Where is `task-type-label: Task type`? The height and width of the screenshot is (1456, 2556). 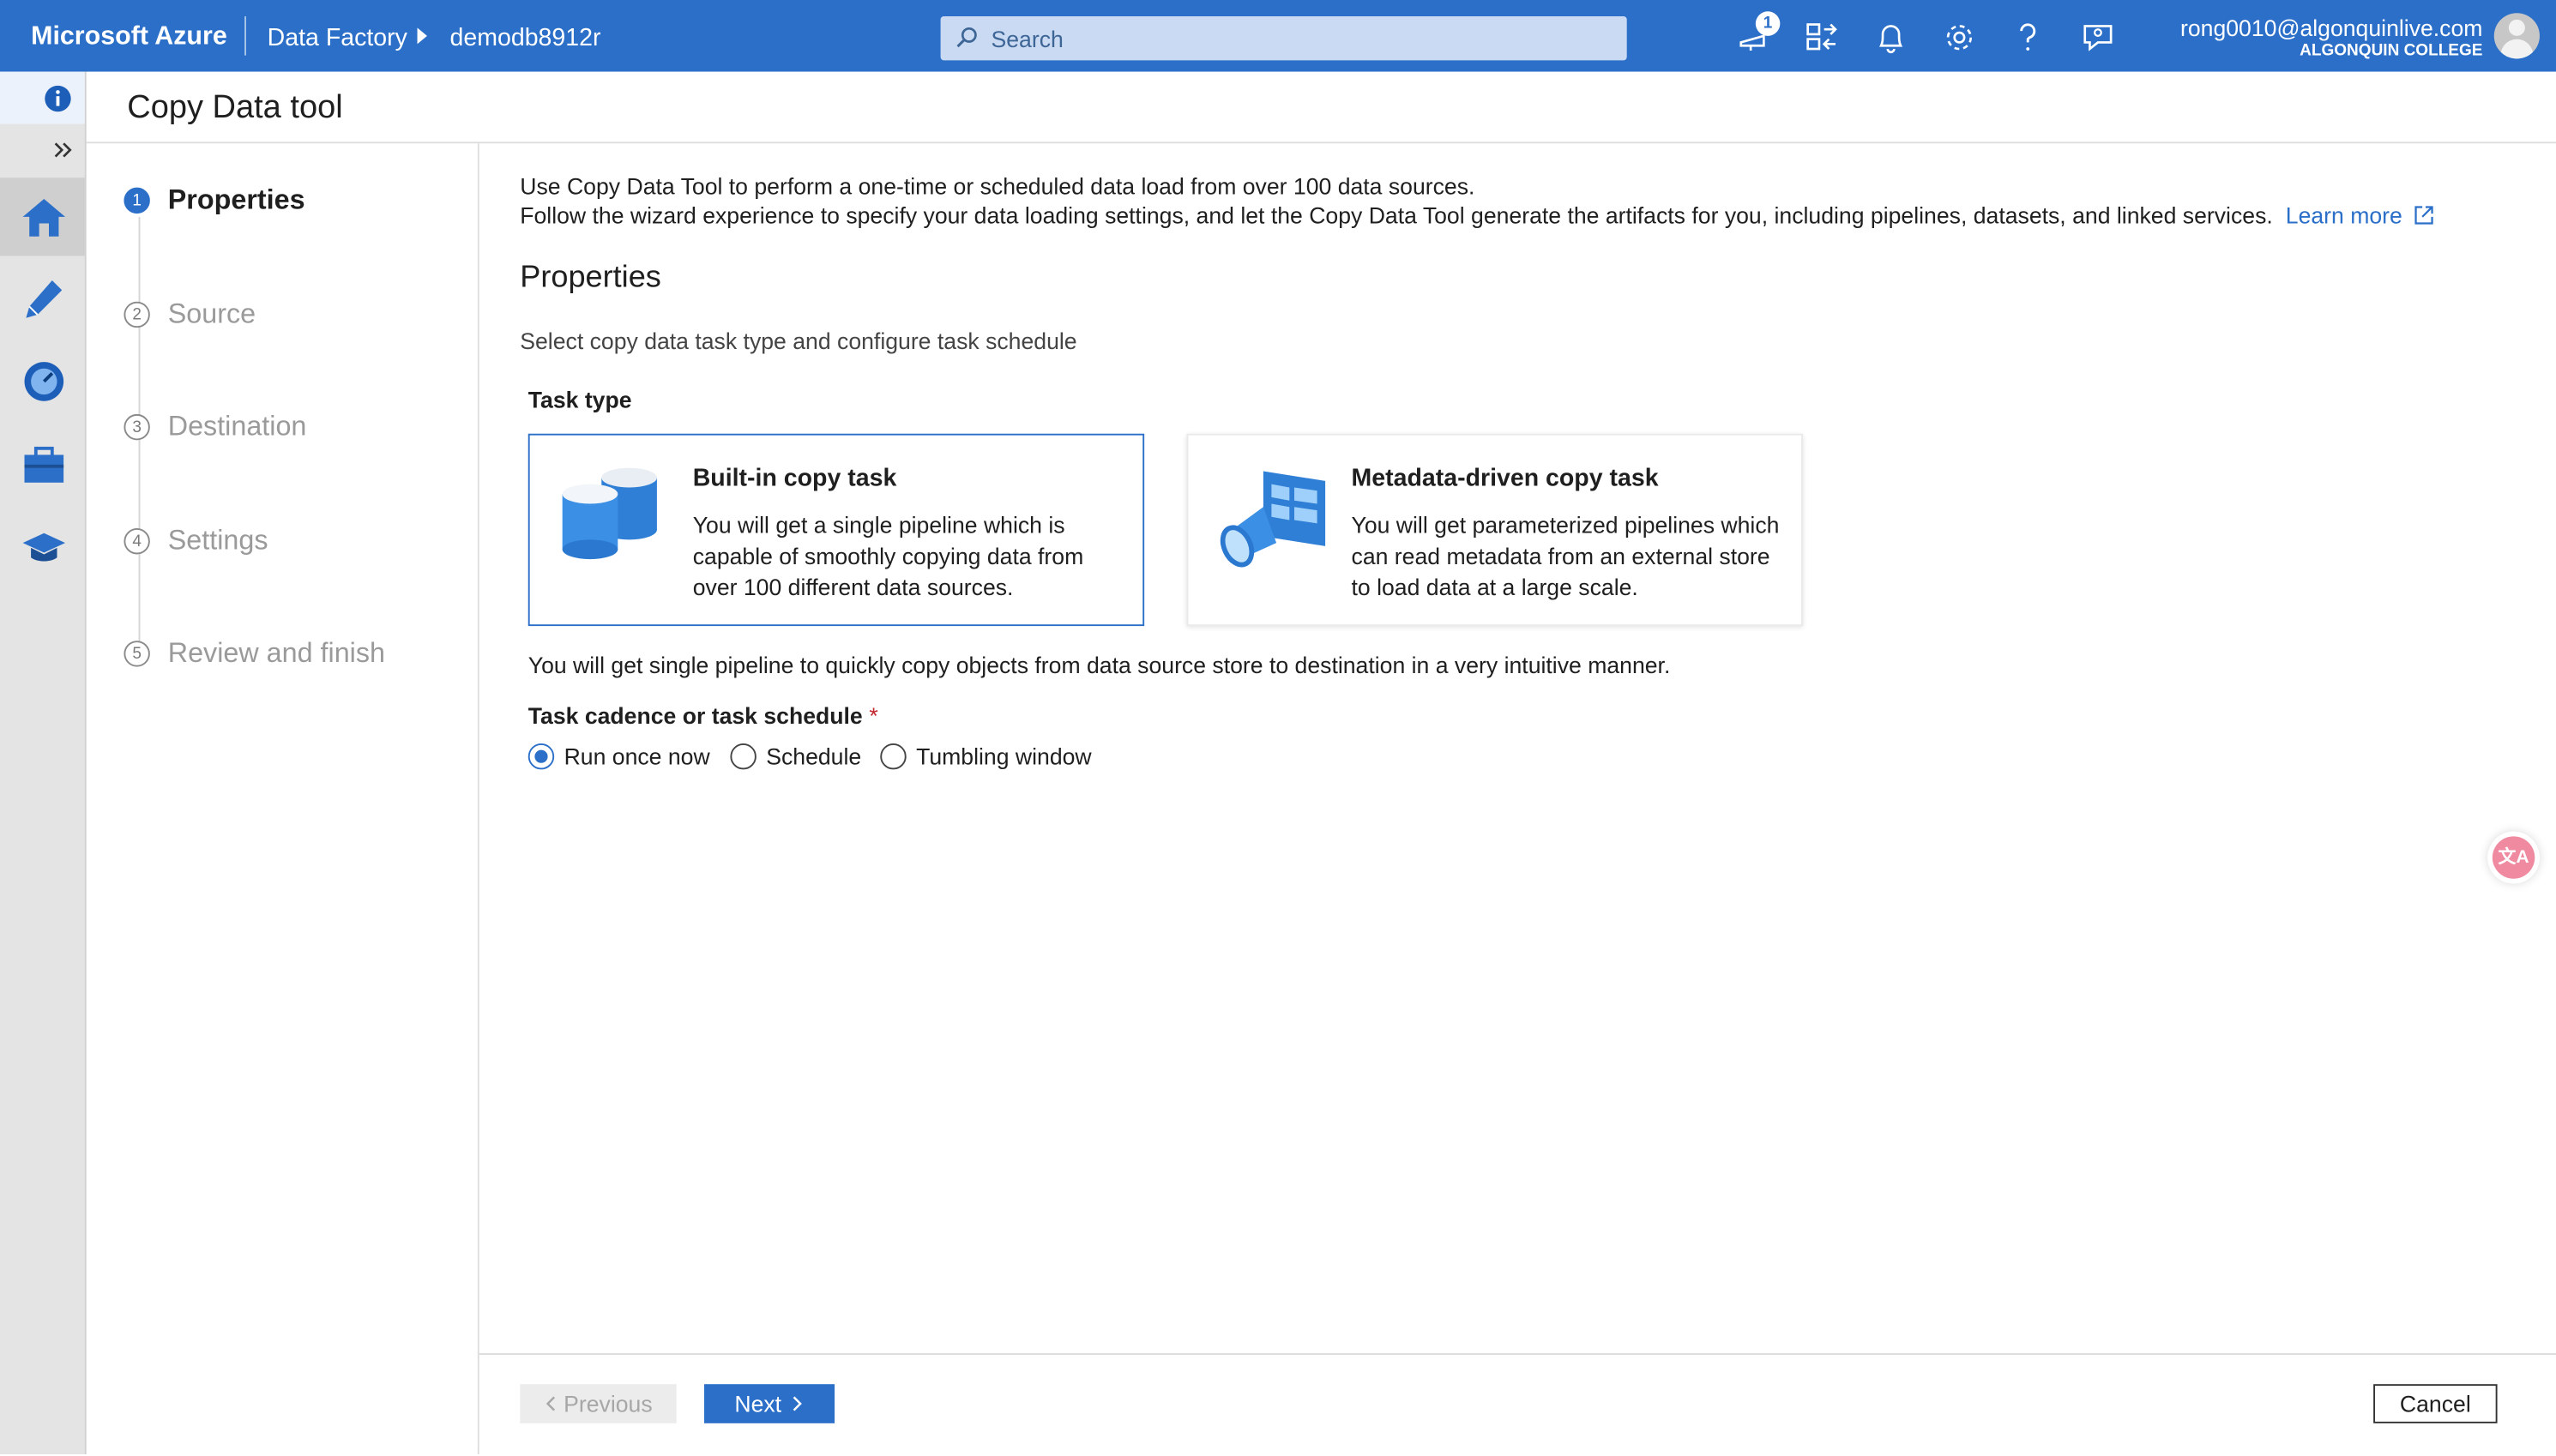 task-type-label: Task type is located at coordinates (579, 399).